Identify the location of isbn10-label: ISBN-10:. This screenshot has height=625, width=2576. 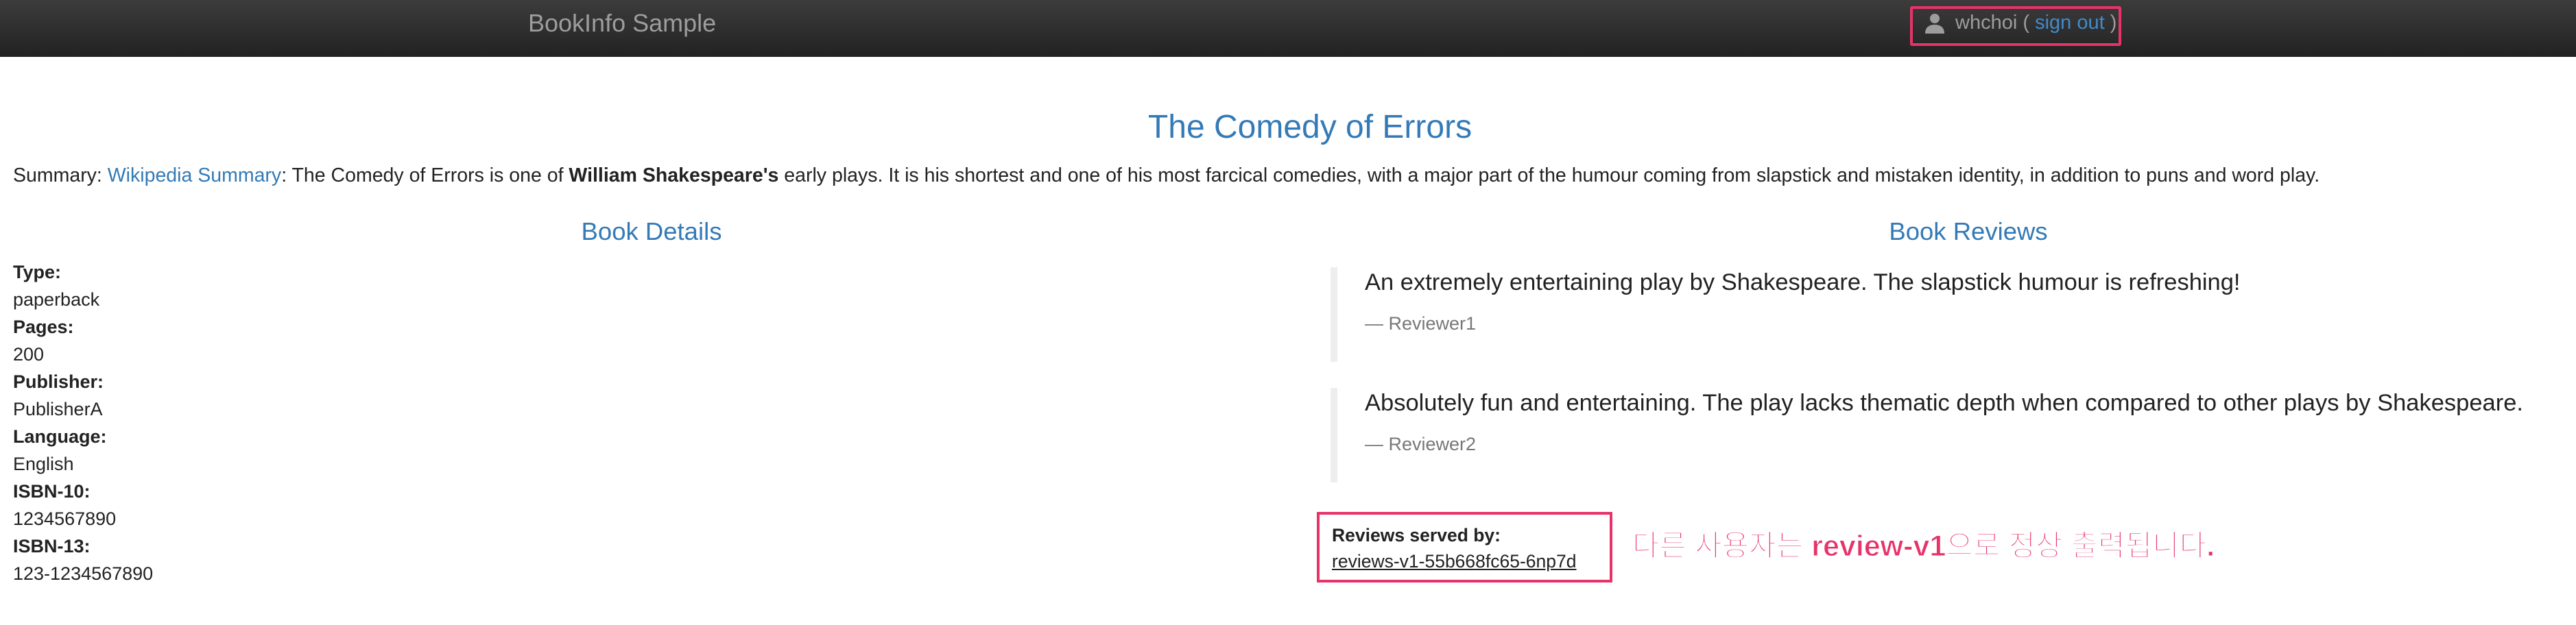
(52, 492).